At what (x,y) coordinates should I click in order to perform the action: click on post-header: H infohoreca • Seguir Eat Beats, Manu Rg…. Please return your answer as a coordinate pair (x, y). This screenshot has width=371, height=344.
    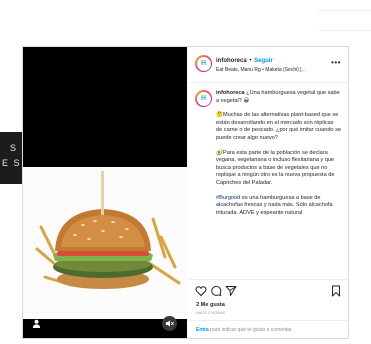
    Looking at the image, I should click on (268, 65).